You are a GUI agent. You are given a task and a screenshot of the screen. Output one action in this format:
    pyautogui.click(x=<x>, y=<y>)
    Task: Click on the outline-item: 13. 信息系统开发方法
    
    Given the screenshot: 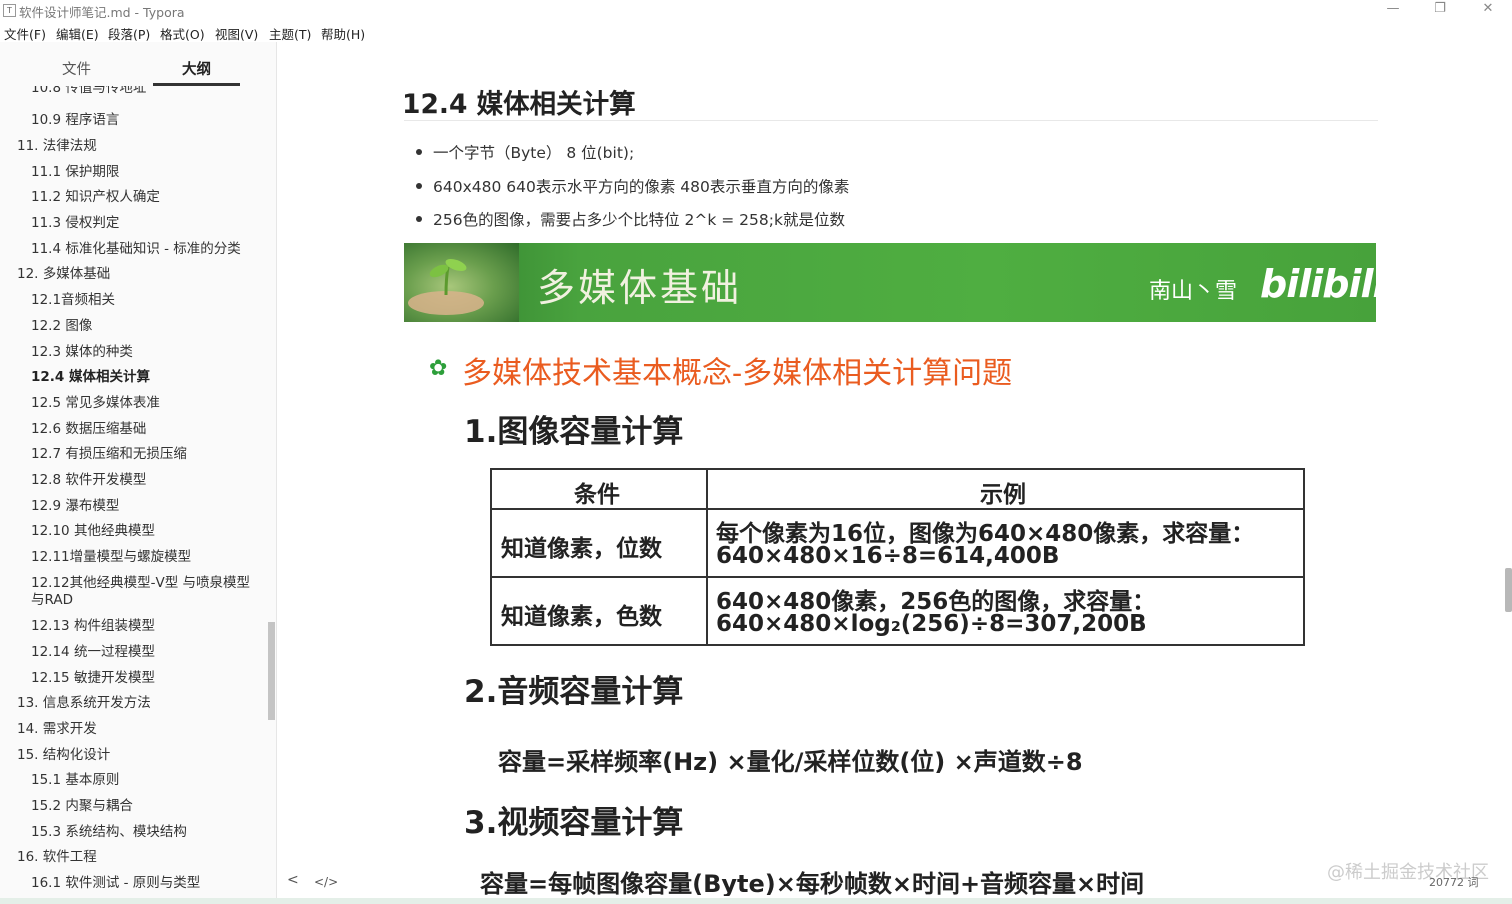 What is the action you would take?
    pyautogui.click(x=84, y=703)
    